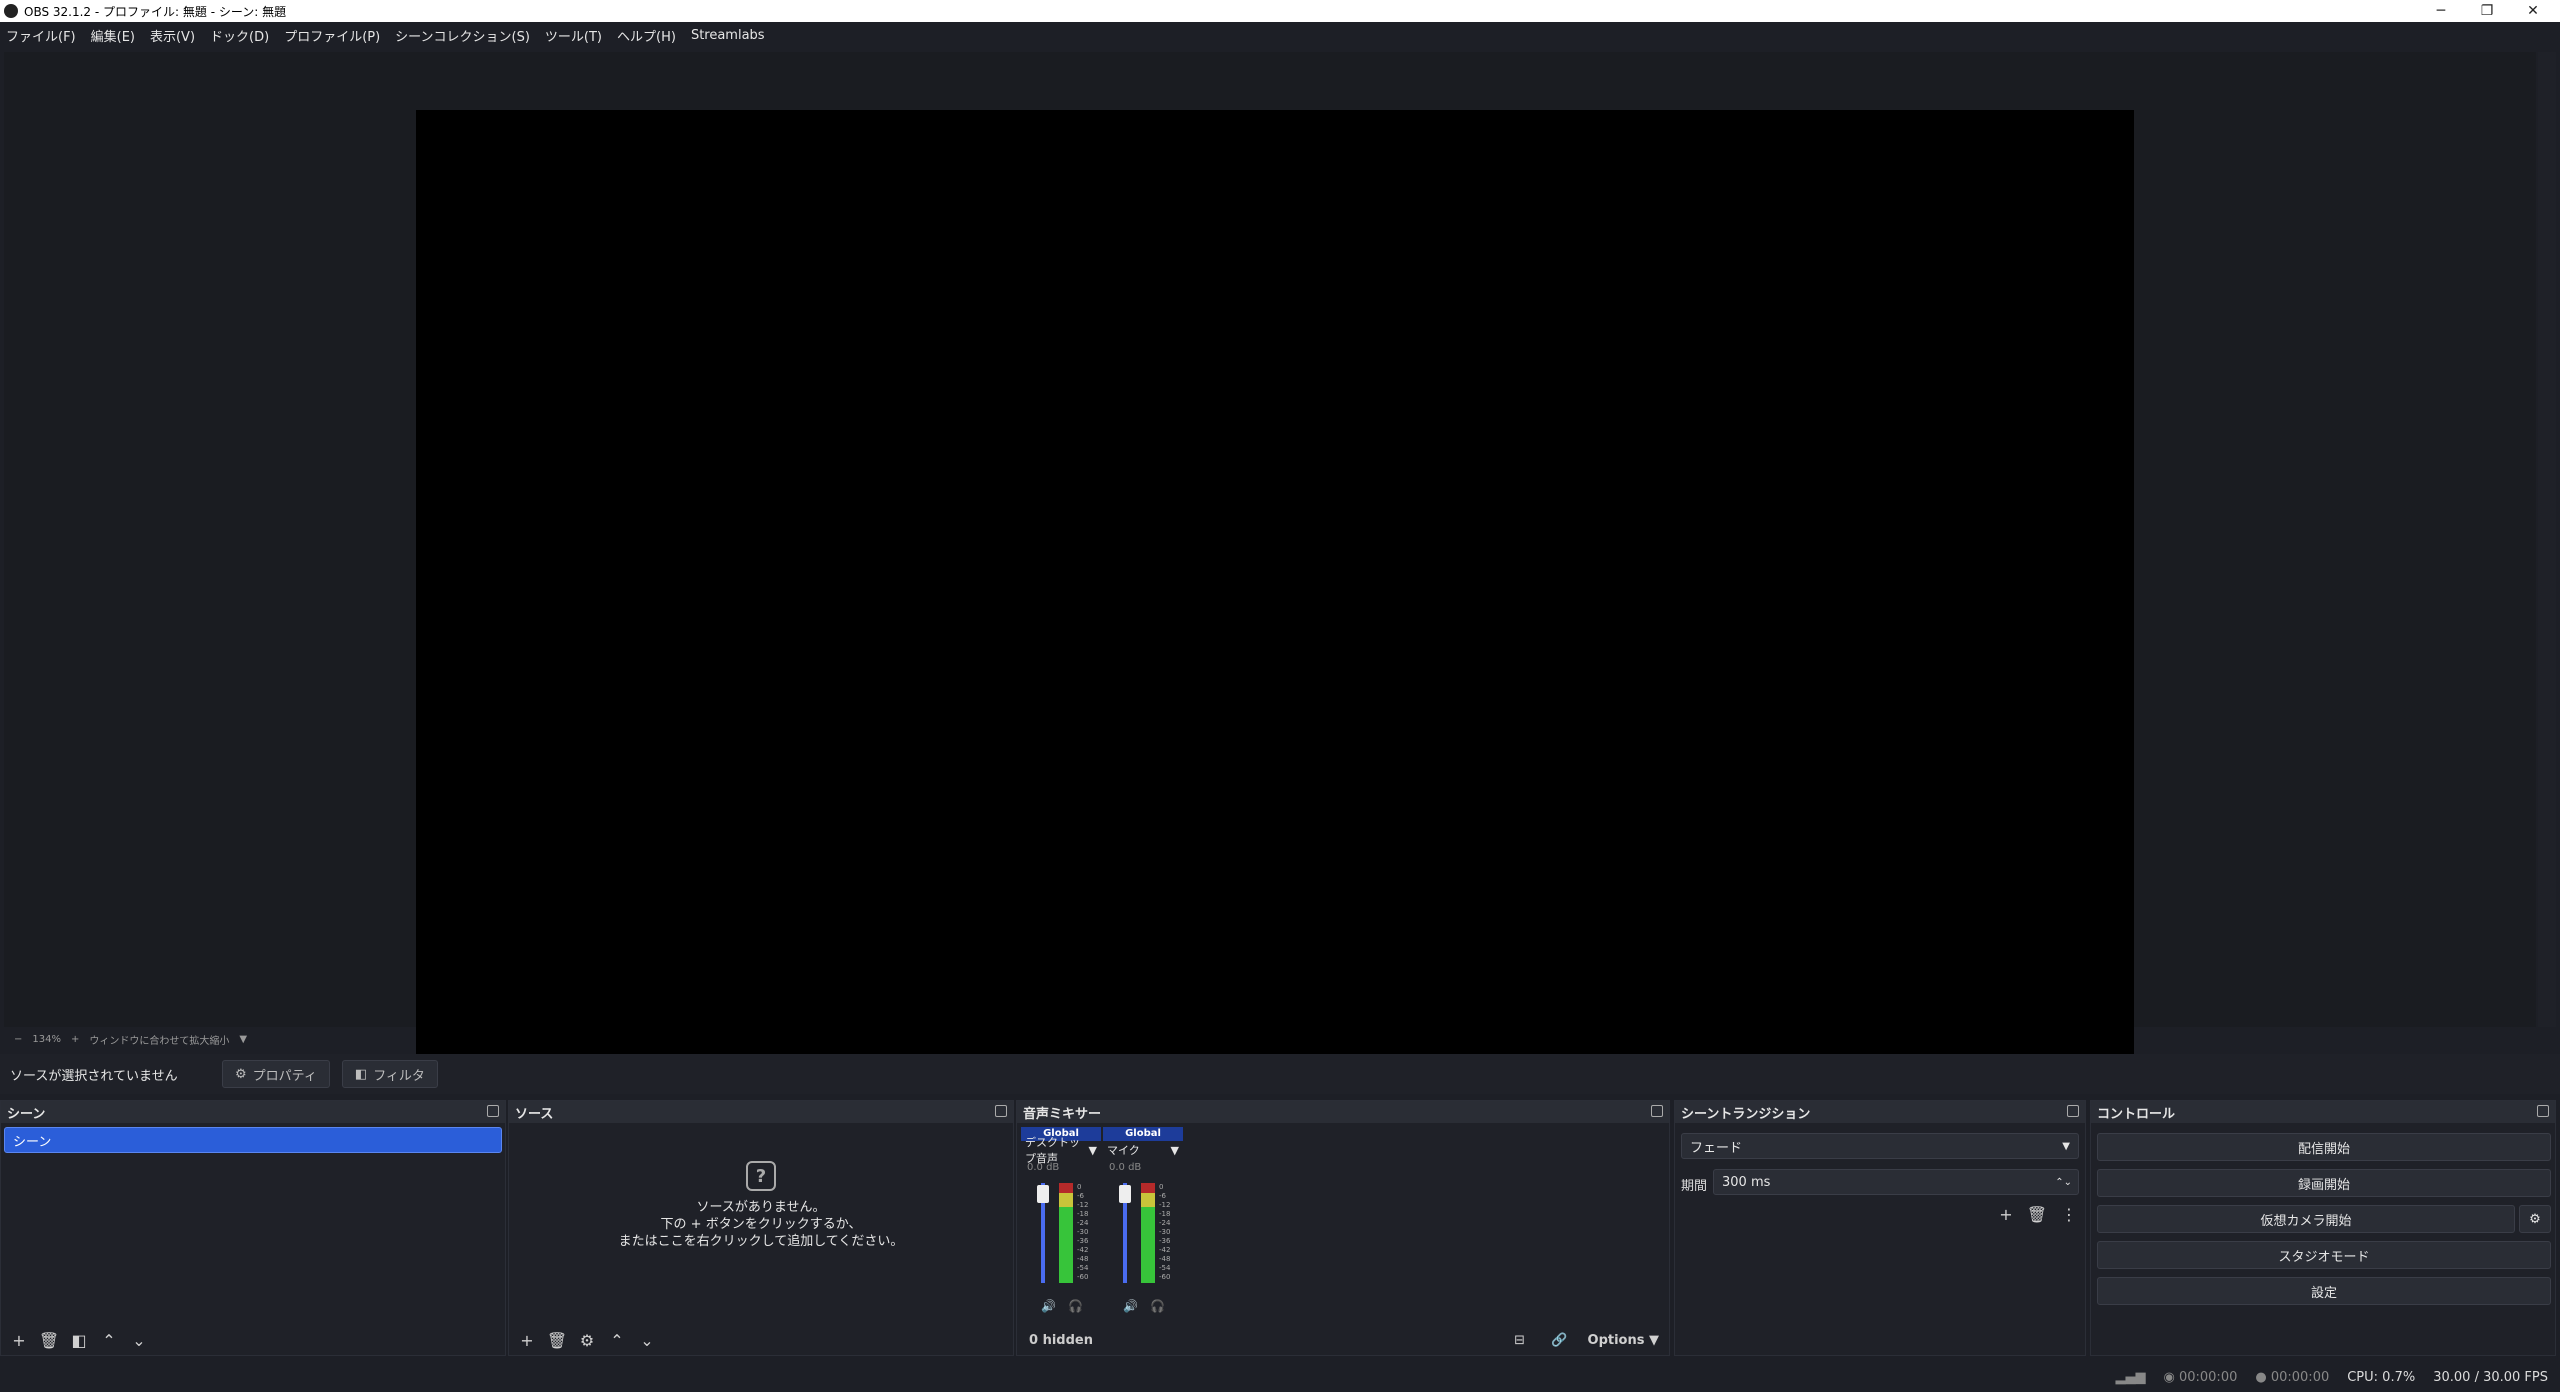 This screenshot has width=2560, height=1392. Describe the element at coordinates (2324, 1183) in the screenshot. I see `start-record-button: 録画開始` at that location.